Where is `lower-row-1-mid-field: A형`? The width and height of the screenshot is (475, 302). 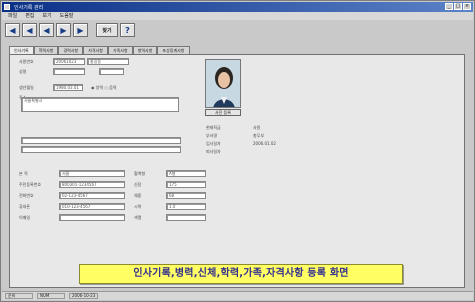 lower-row-1-mid-field: A형 is located at coordinates (186, 173).